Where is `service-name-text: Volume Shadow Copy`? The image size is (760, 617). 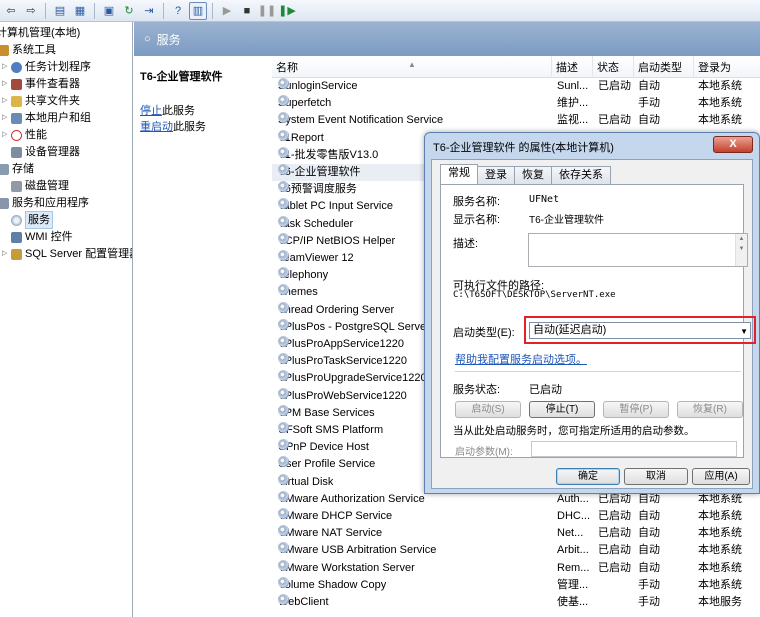
service-name-text: Volume Shadow Copy is located at coordinates (332, 584).